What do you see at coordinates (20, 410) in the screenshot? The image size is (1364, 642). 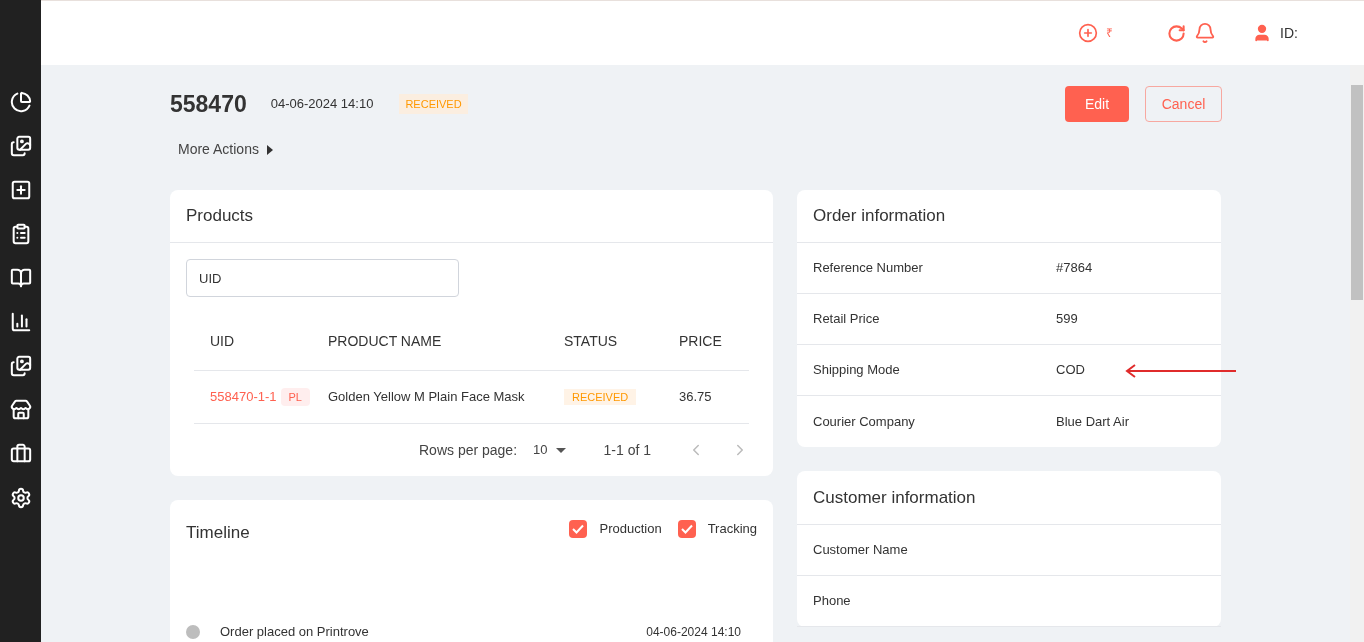 I see `store-icon` at bounding box center [20, 410].